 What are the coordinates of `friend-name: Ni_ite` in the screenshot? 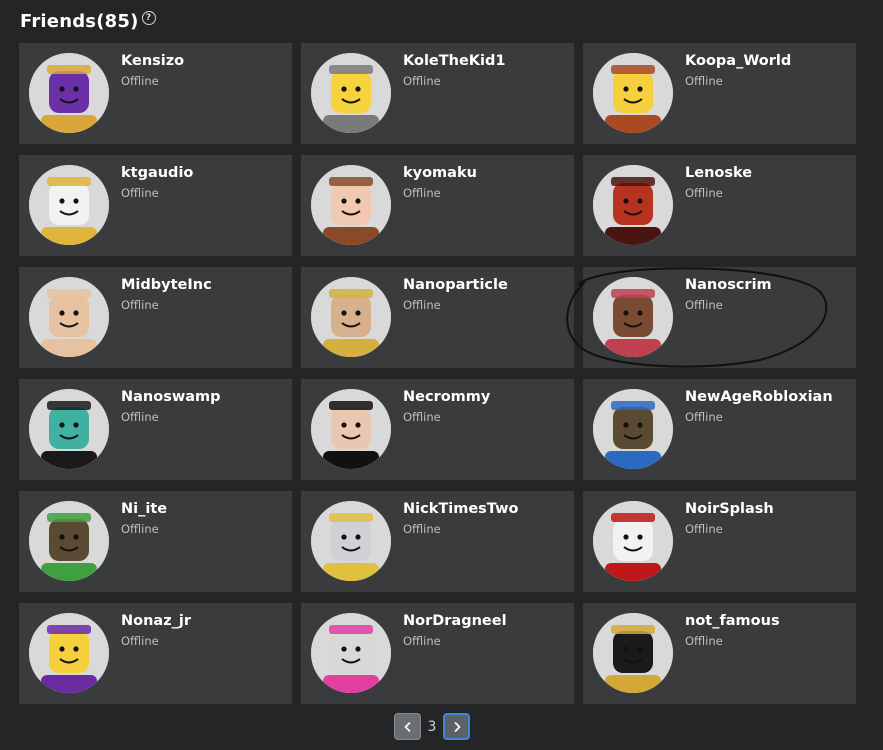 It's located at (144, 509).